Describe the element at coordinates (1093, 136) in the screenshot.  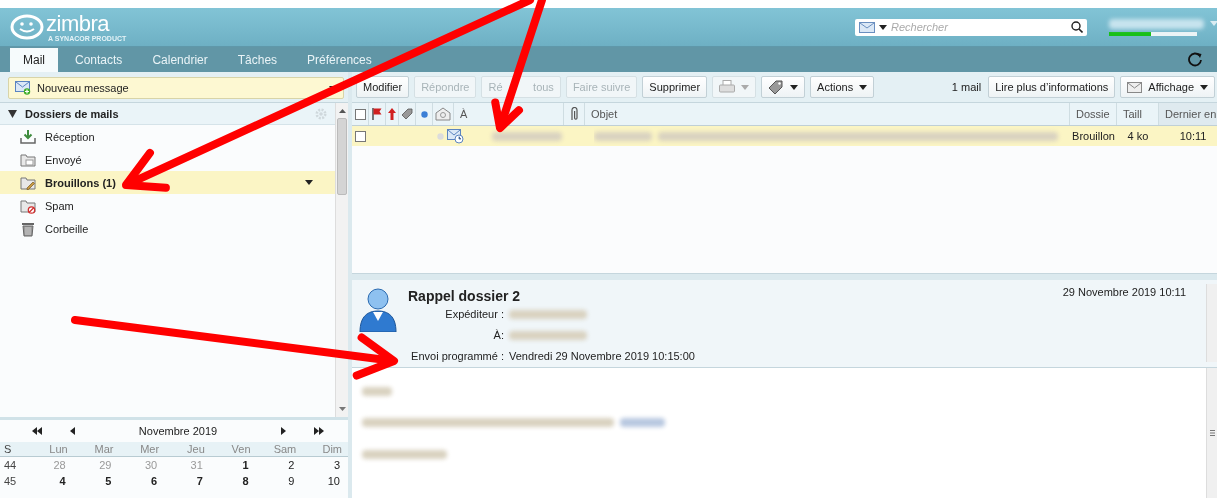
I see `table-cell: Brouillon` at that location.